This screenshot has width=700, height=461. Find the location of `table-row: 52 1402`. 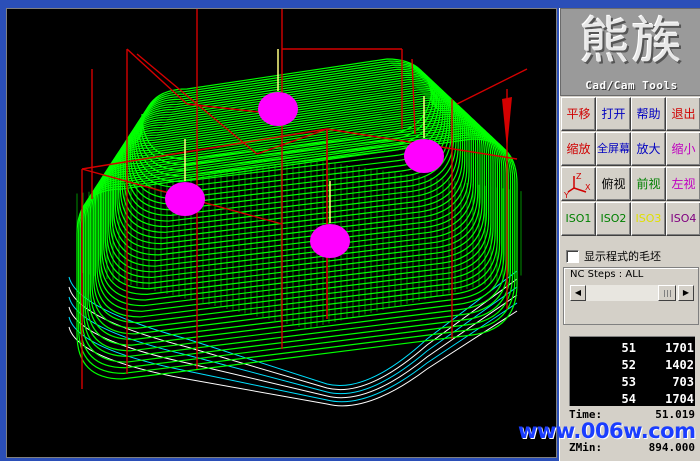

table-row: 52 1402 is located at coordinates (633, 366).